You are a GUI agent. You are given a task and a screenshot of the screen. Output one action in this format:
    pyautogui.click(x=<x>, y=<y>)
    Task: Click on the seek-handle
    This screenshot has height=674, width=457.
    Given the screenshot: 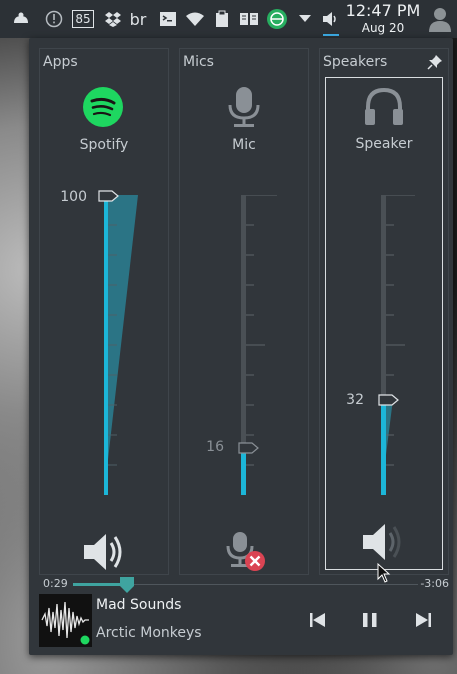 What is the action you would take?
    pyautogui.click(x=127, y=585)
    